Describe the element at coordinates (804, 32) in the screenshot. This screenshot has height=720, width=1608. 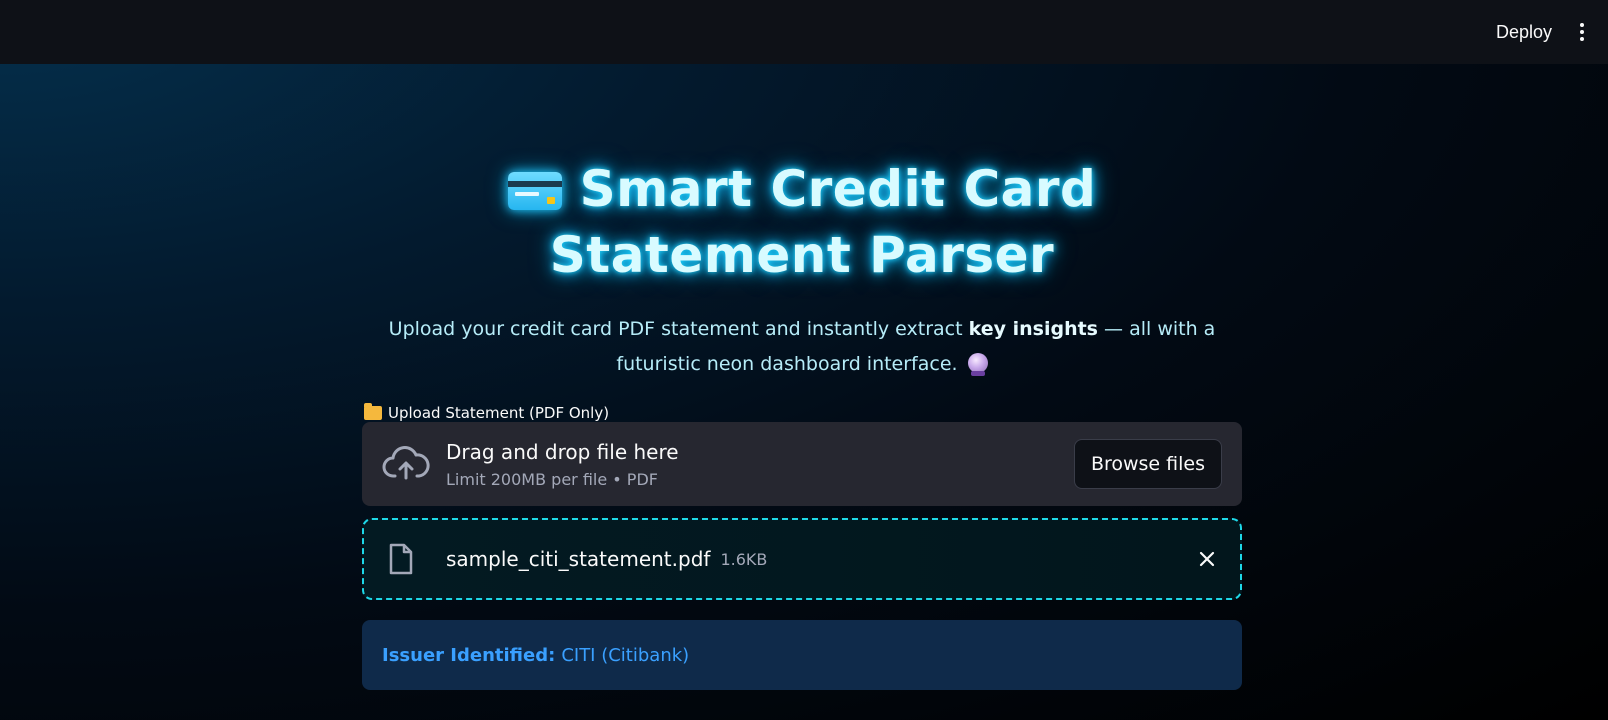
I see `top-toolbar: Deploy` at that location.